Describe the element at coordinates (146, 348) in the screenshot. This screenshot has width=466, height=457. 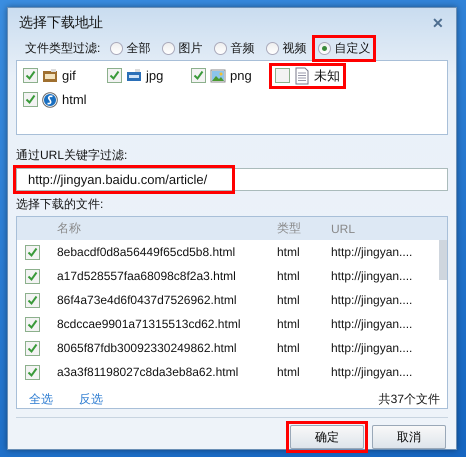
I see `file-name: 8065f87fdb30092330249862.html` at that location.